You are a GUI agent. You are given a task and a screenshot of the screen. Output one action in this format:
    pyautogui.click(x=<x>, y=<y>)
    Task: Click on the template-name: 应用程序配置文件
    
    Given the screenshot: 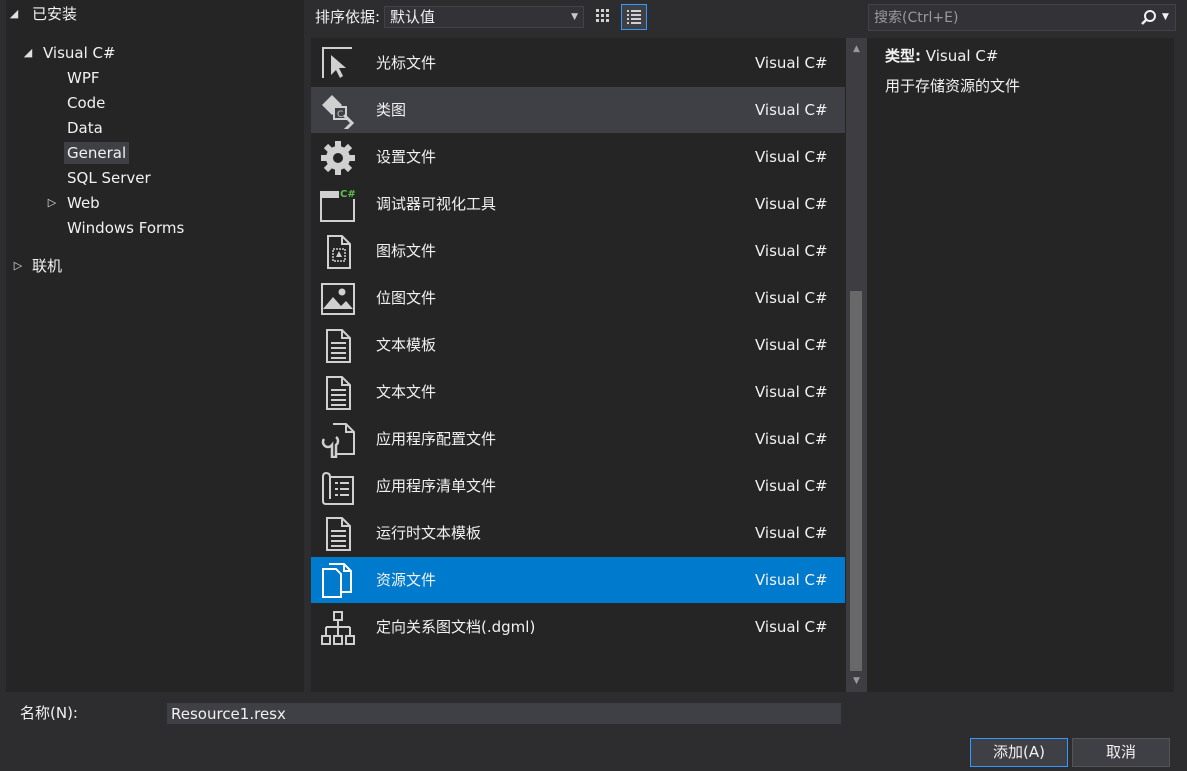 What is the action you would take?
    pyautogui.click(x=436, y=439)
    